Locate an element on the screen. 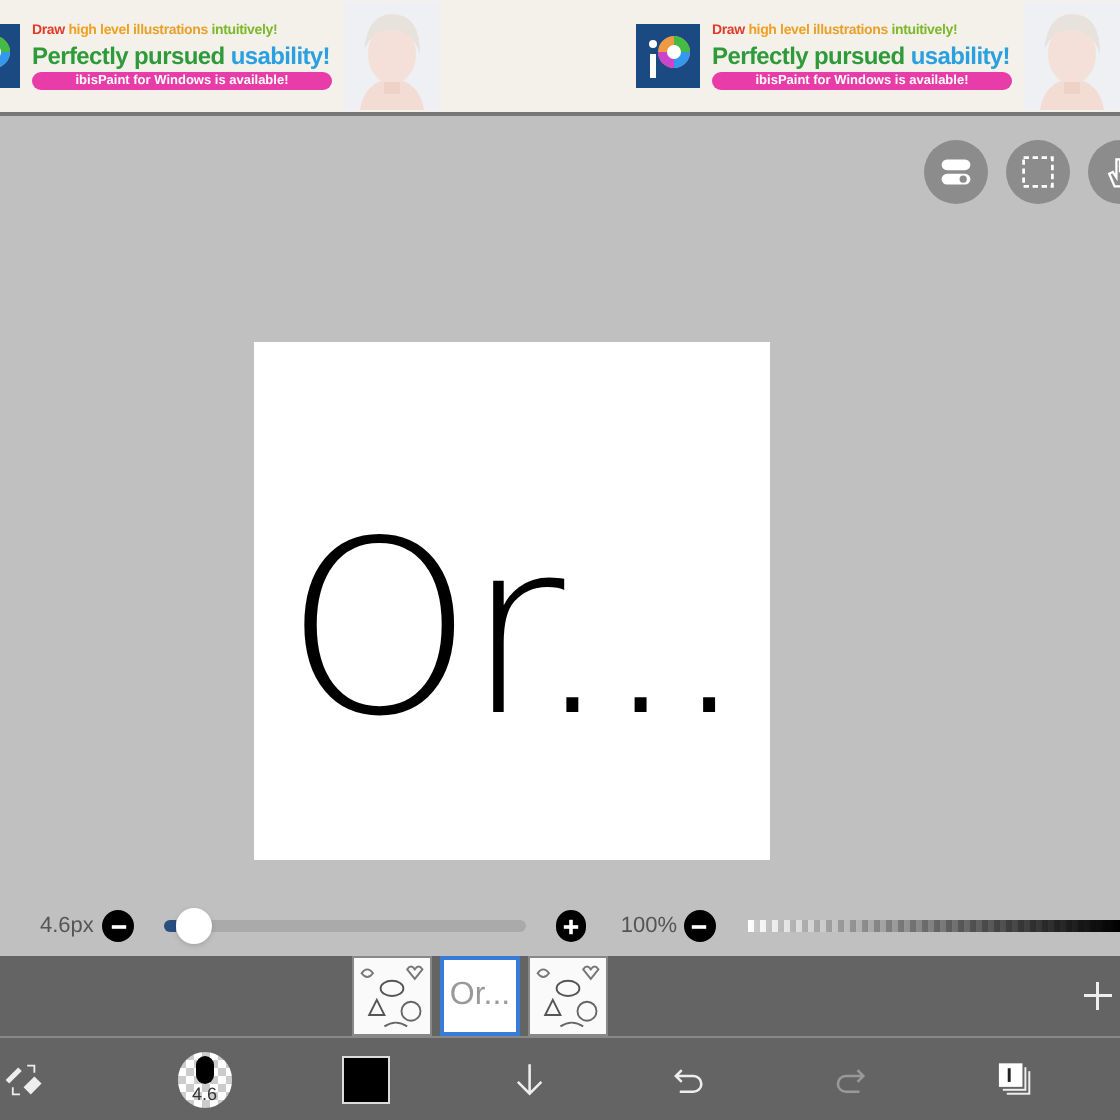  selection-icon is located at coordinates (1038, 172).